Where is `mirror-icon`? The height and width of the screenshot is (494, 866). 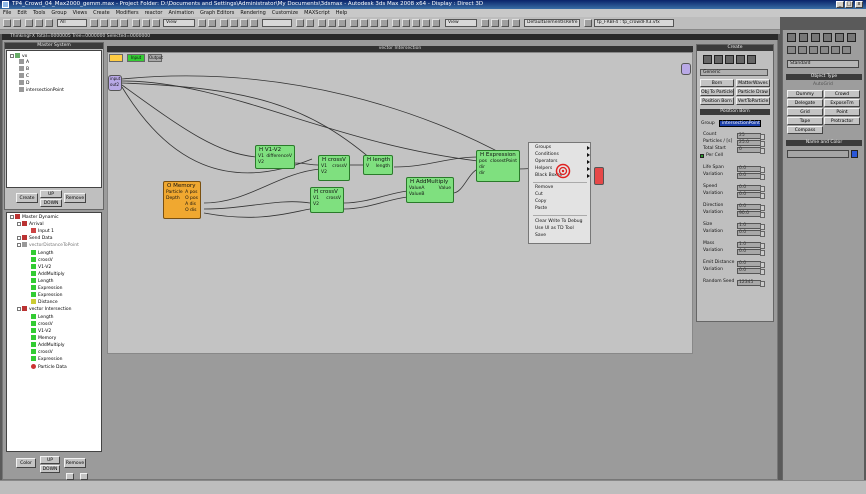 mirror-icon is located at coordinates (300, 23).